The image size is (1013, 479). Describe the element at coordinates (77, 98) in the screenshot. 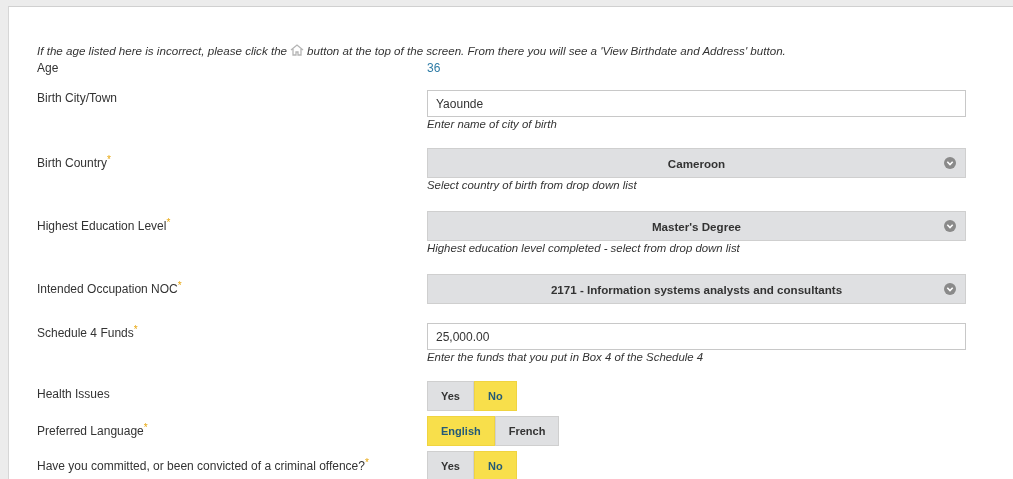

I see `field-label: Birth City/Town` at that location.